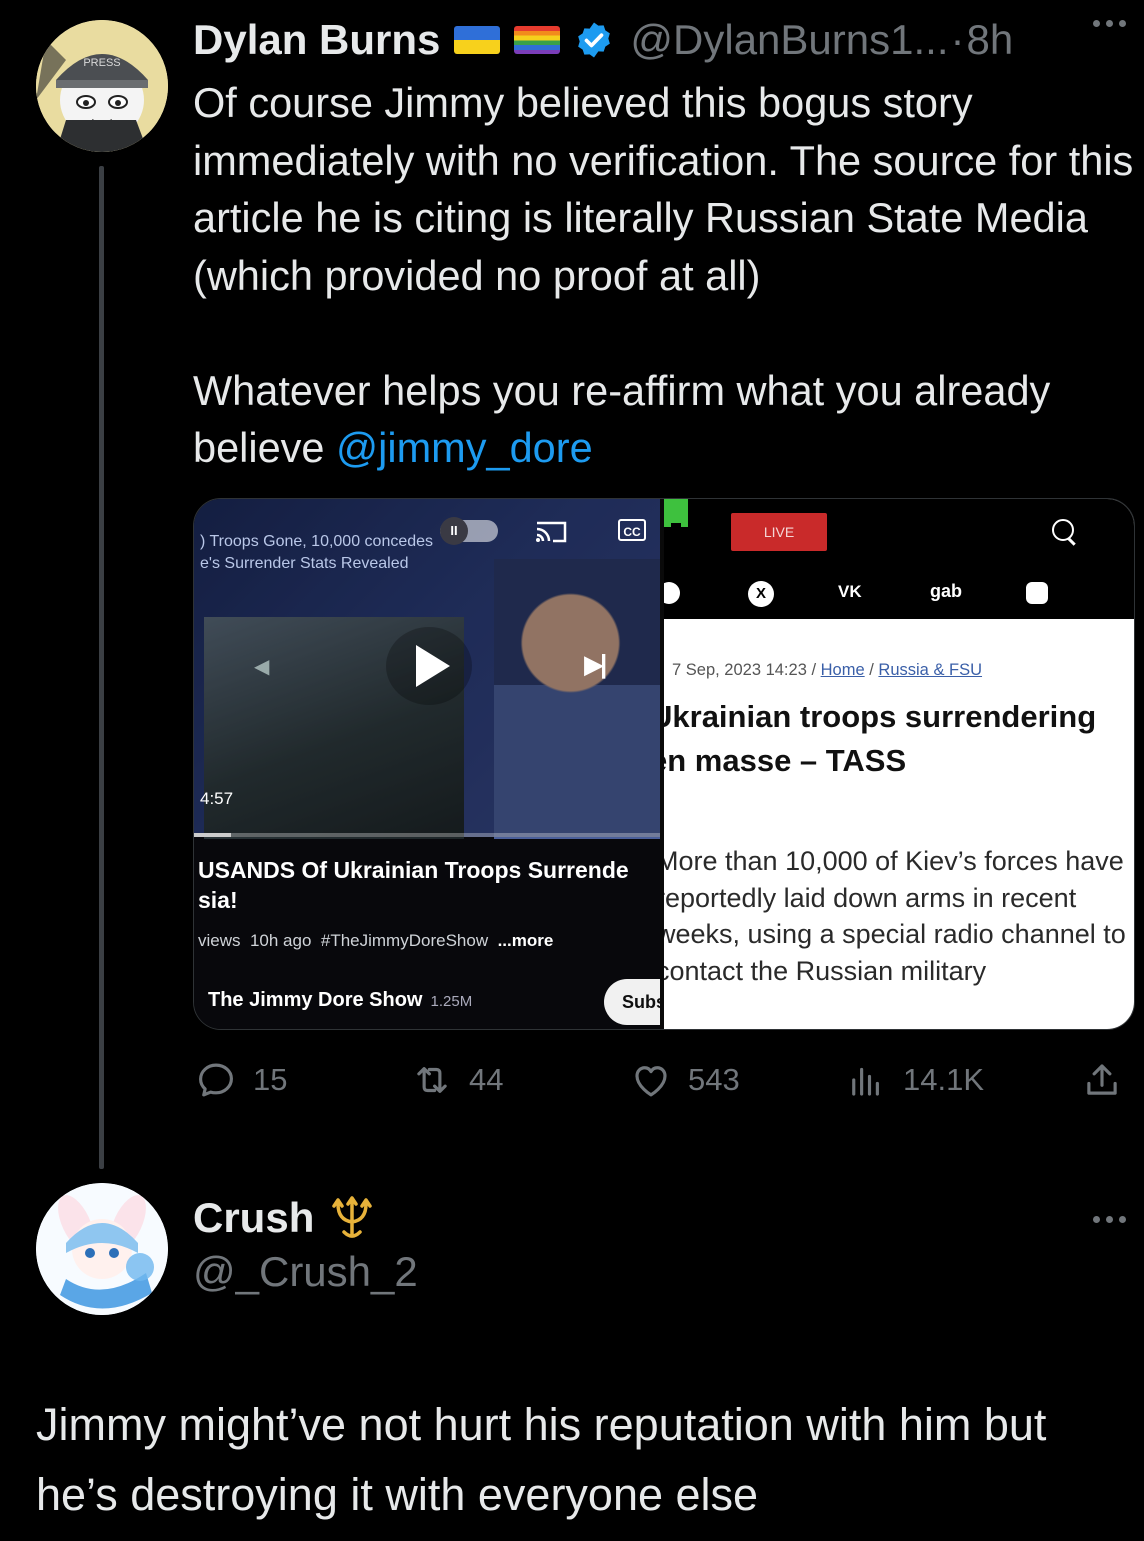 The image size is (1144, 1541). I want to click on avatar, so click(102, 1249).